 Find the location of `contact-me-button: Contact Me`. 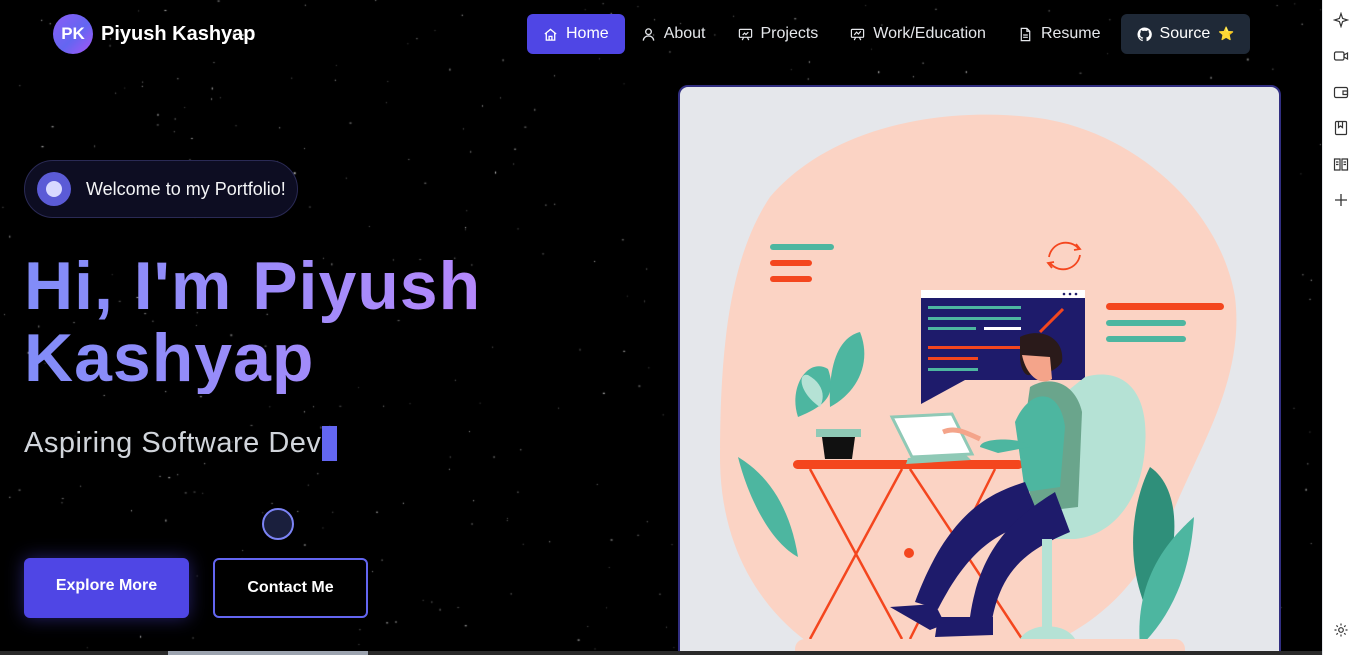

contact-me-button: Contact Me is located at coordinates (290, 588).